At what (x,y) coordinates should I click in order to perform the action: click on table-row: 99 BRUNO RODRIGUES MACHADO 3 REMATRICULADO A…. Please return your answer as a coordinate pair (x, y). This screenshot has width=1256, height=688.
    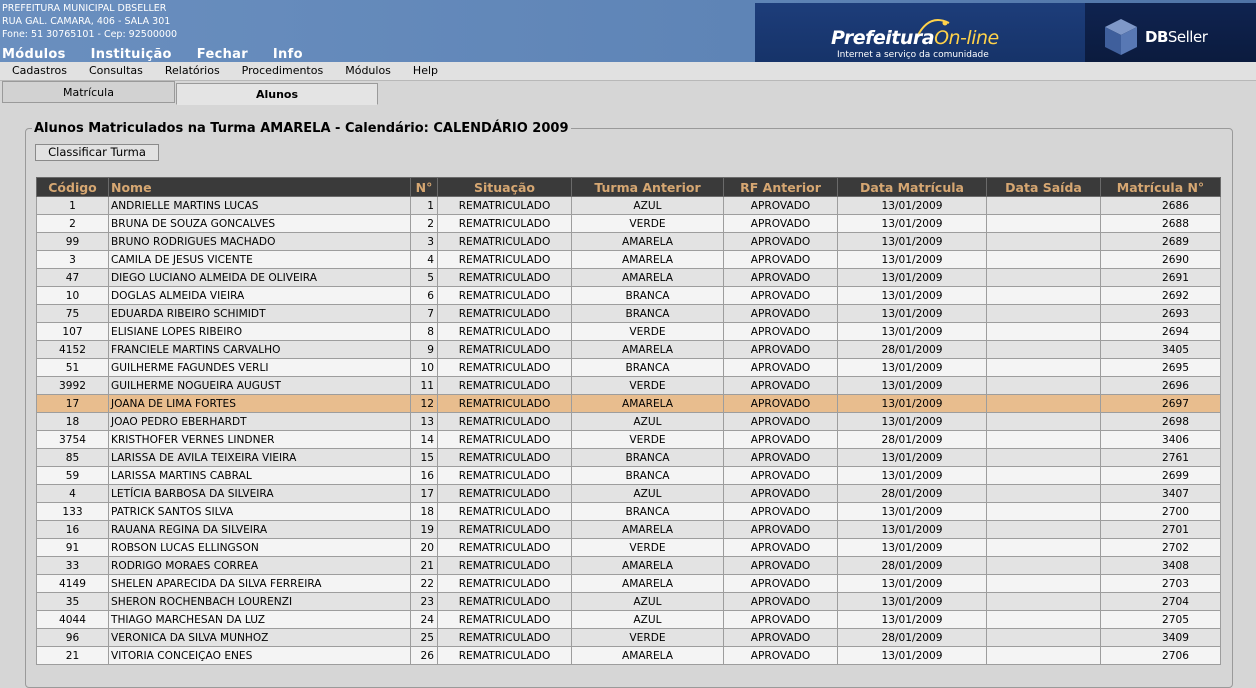
    Looking at the image, I should click on (628, 241).